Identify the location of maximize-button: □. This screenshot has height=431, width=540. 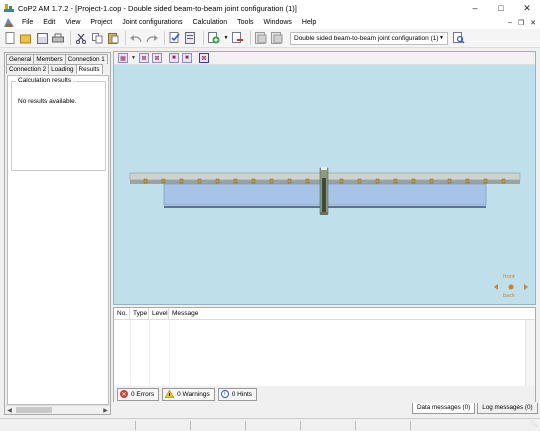
(501, 8).